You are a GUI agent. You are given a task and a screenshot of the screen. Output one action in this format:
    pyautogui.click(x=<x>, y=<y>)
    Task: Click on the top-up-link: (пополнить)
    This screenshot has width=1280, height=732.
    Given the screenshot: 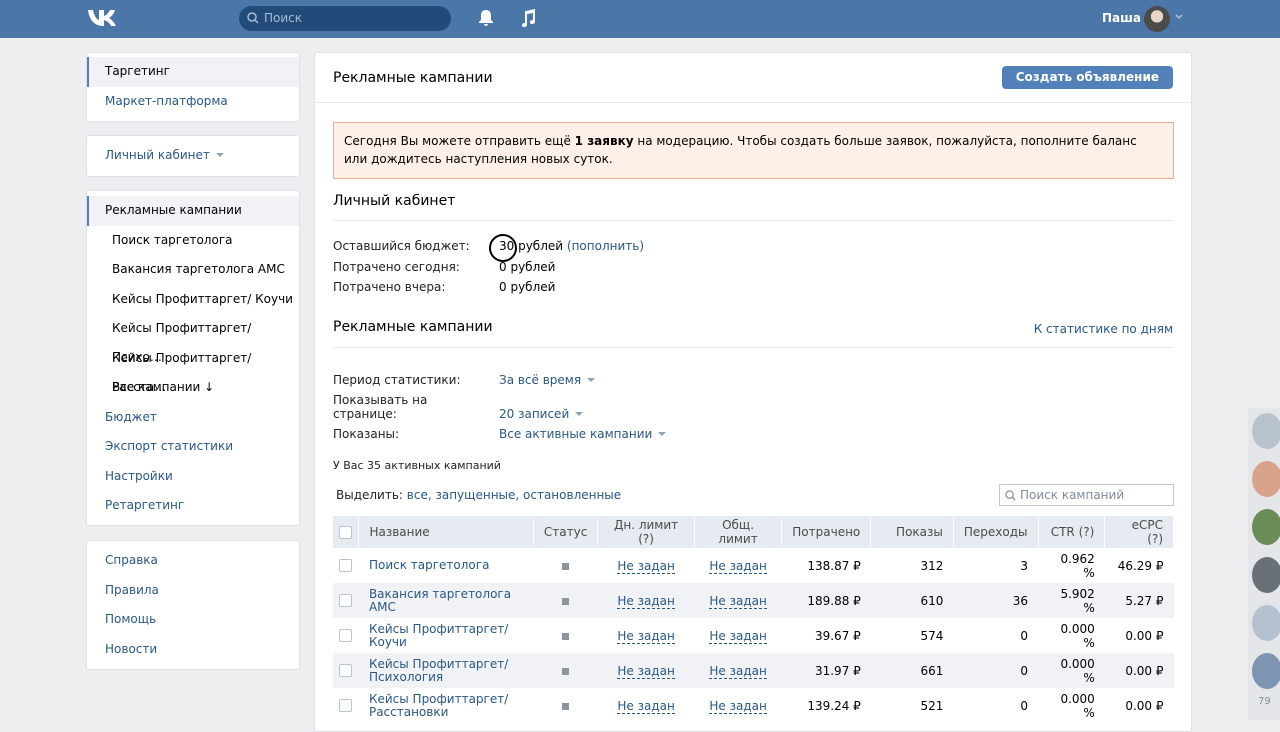 What is the action you would take?
    pyautogui.click(x=605, y=246)
    